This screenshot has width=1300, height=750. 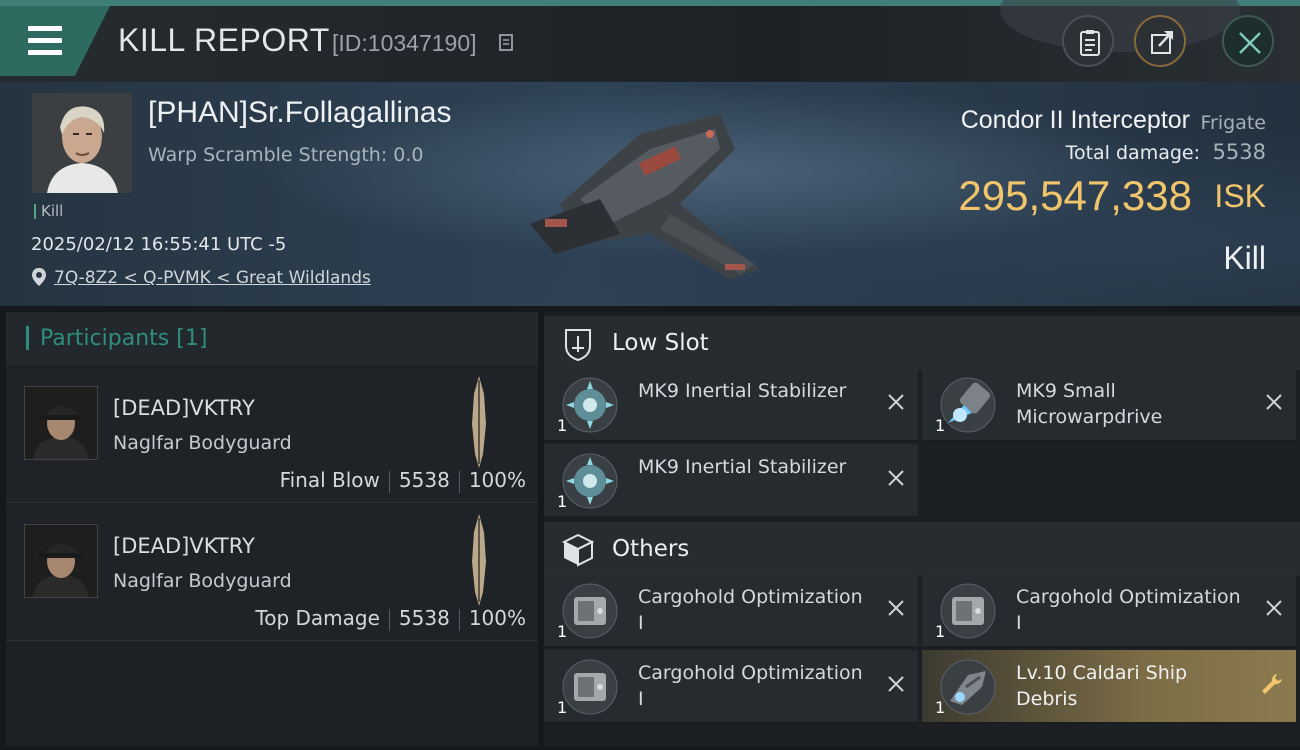 I want to click on share-button, so click(x=1160, y=41).